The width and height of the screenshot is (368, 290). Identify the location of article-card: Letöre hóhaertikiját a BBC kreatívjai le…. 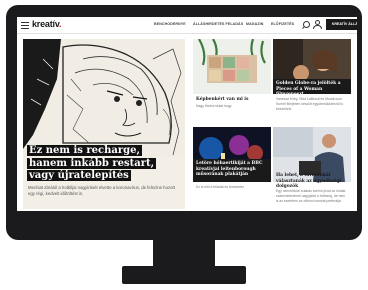
(232, 168).